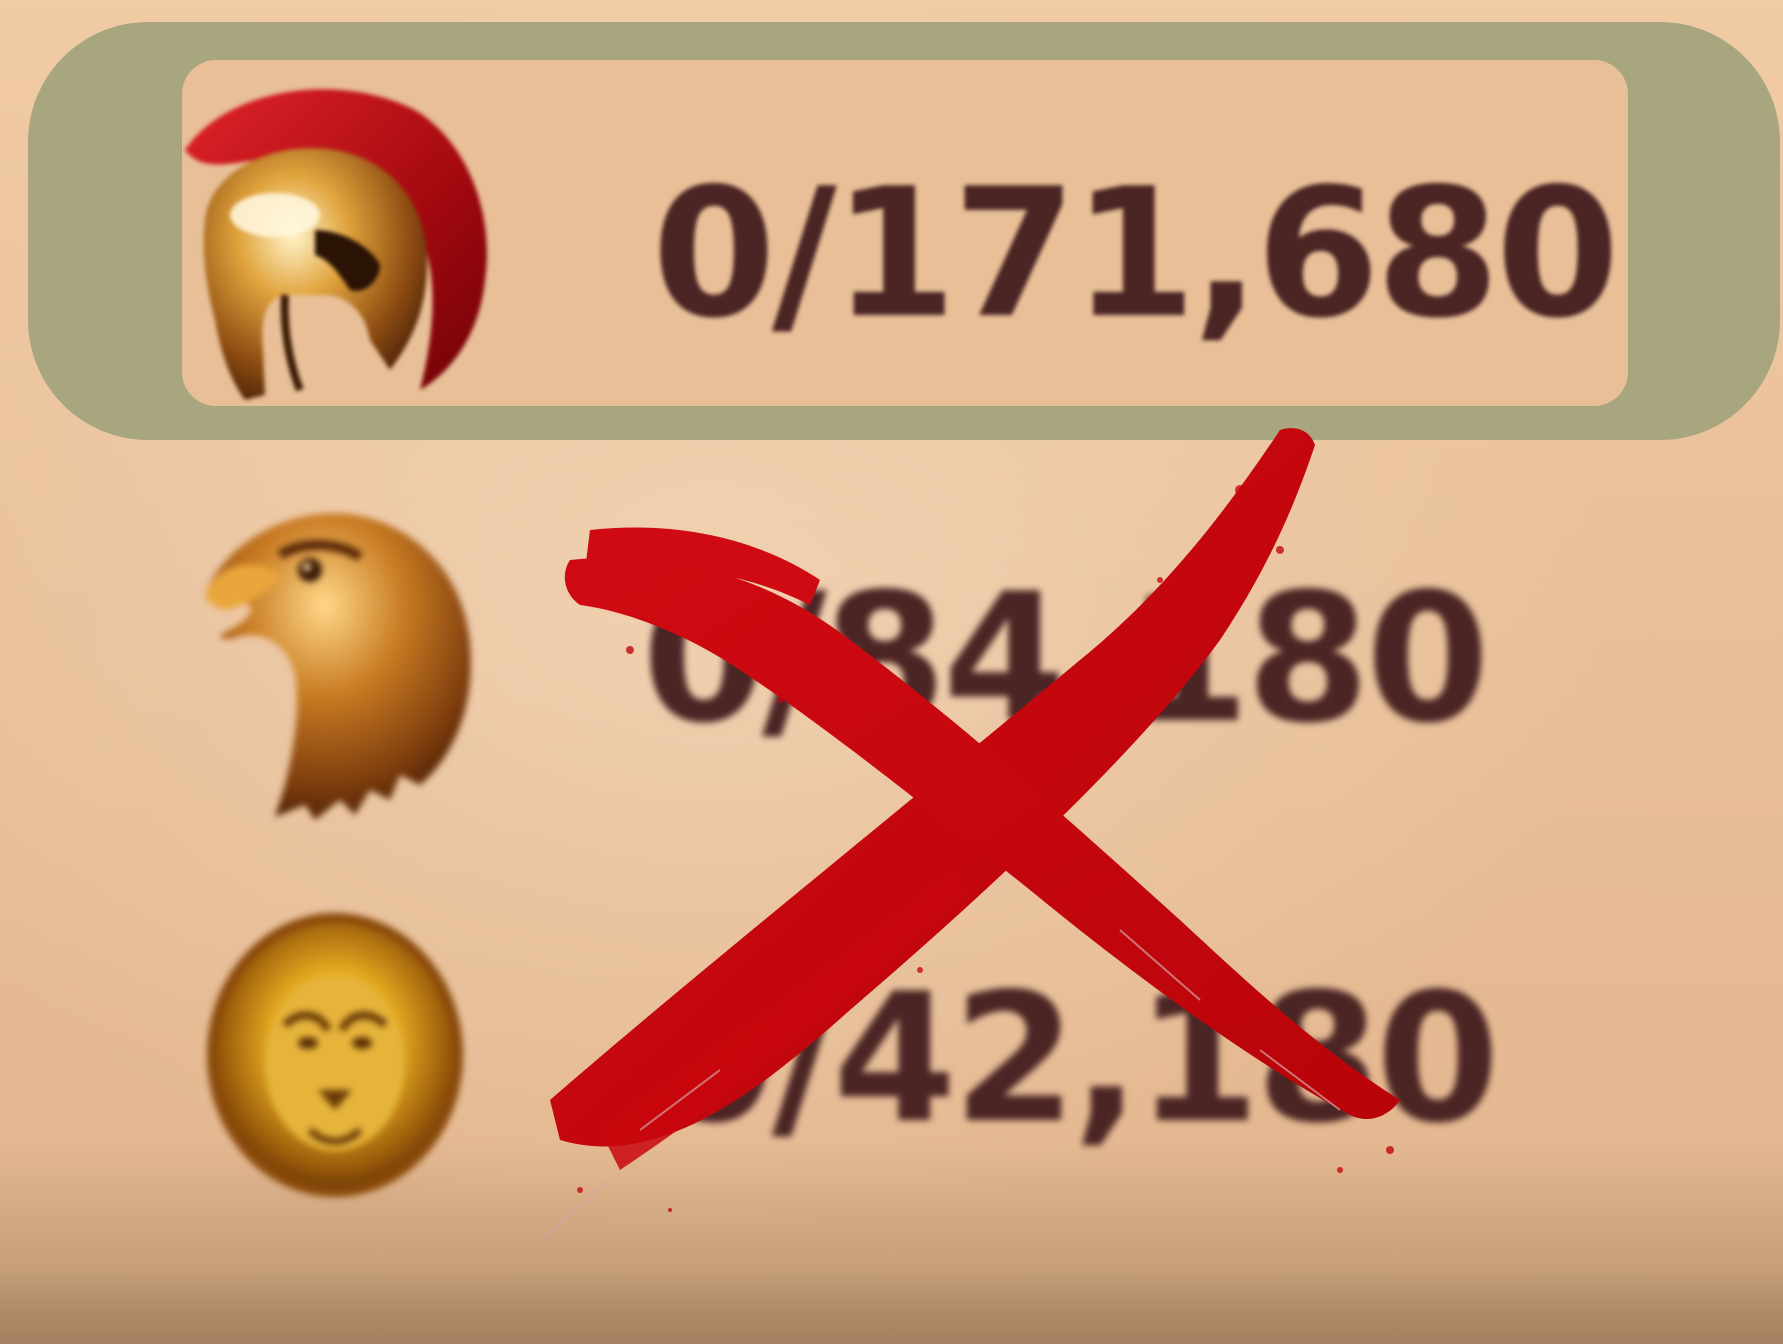 Image resolution: width=1783 pixels, height=1344 pixels. I want to click on resource-value-helmet: 0/171,680, so click(1136, 253).